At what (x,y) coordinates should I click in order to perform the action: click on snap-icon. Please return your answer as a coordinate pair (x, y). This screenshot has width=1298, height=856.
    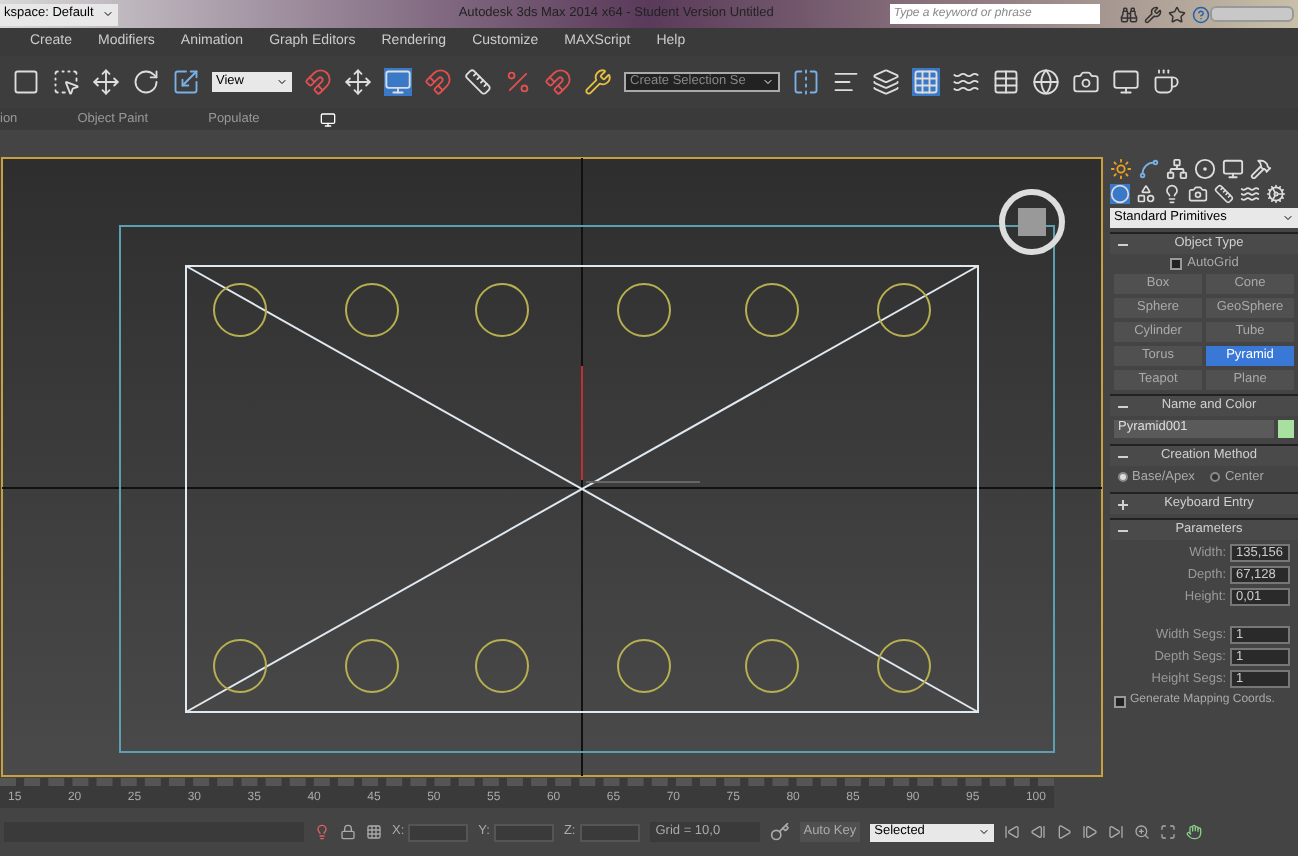
    Looking at the image, I should click on (438, 82).